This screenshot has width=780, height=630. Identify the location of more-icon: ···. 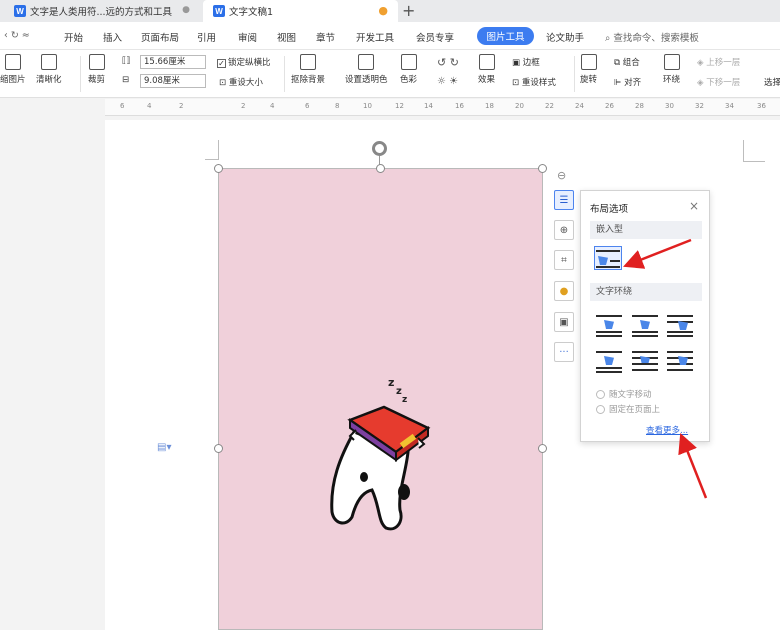
(564, 352).